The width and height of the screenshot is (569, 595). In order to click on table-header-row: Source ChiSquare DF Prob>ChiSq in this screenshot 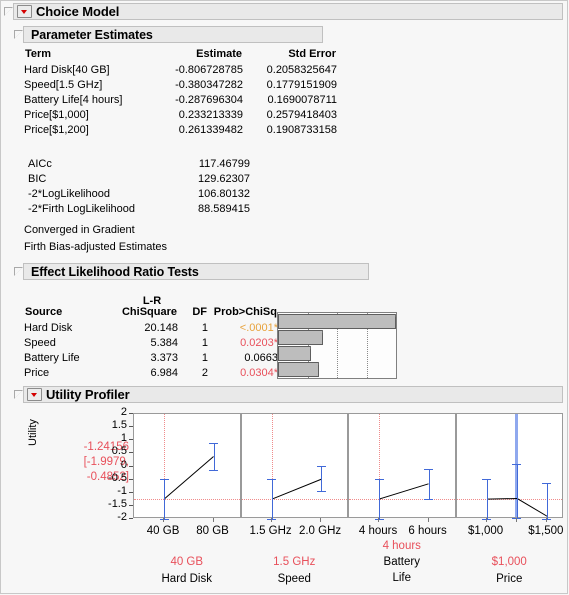, I will do `click(151, 312)`.